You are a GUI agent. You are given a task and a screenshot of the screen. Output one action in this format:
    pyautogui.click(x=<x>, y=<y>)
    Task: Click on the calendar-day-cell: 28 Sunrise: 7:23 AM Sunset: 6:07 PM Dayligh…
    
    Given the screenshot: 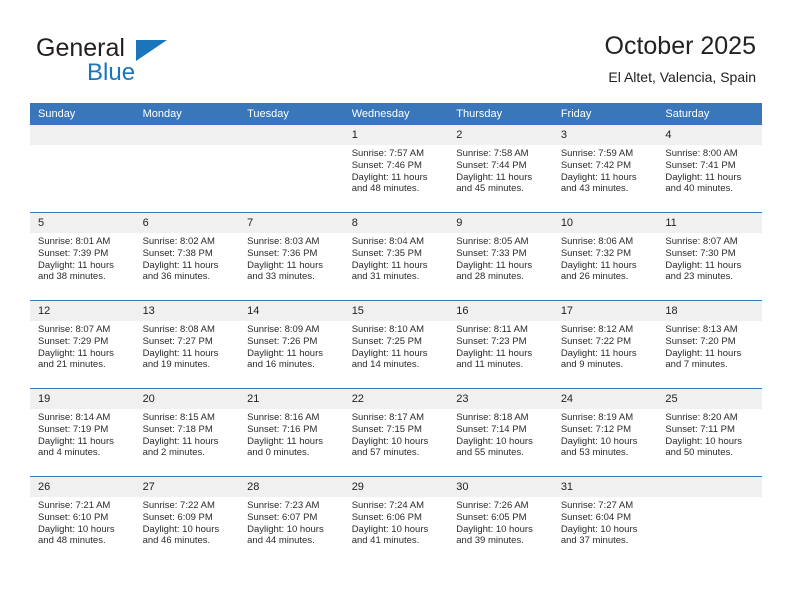 What is the action you would take?
    pyautogui.click(x=291, y=520)
    